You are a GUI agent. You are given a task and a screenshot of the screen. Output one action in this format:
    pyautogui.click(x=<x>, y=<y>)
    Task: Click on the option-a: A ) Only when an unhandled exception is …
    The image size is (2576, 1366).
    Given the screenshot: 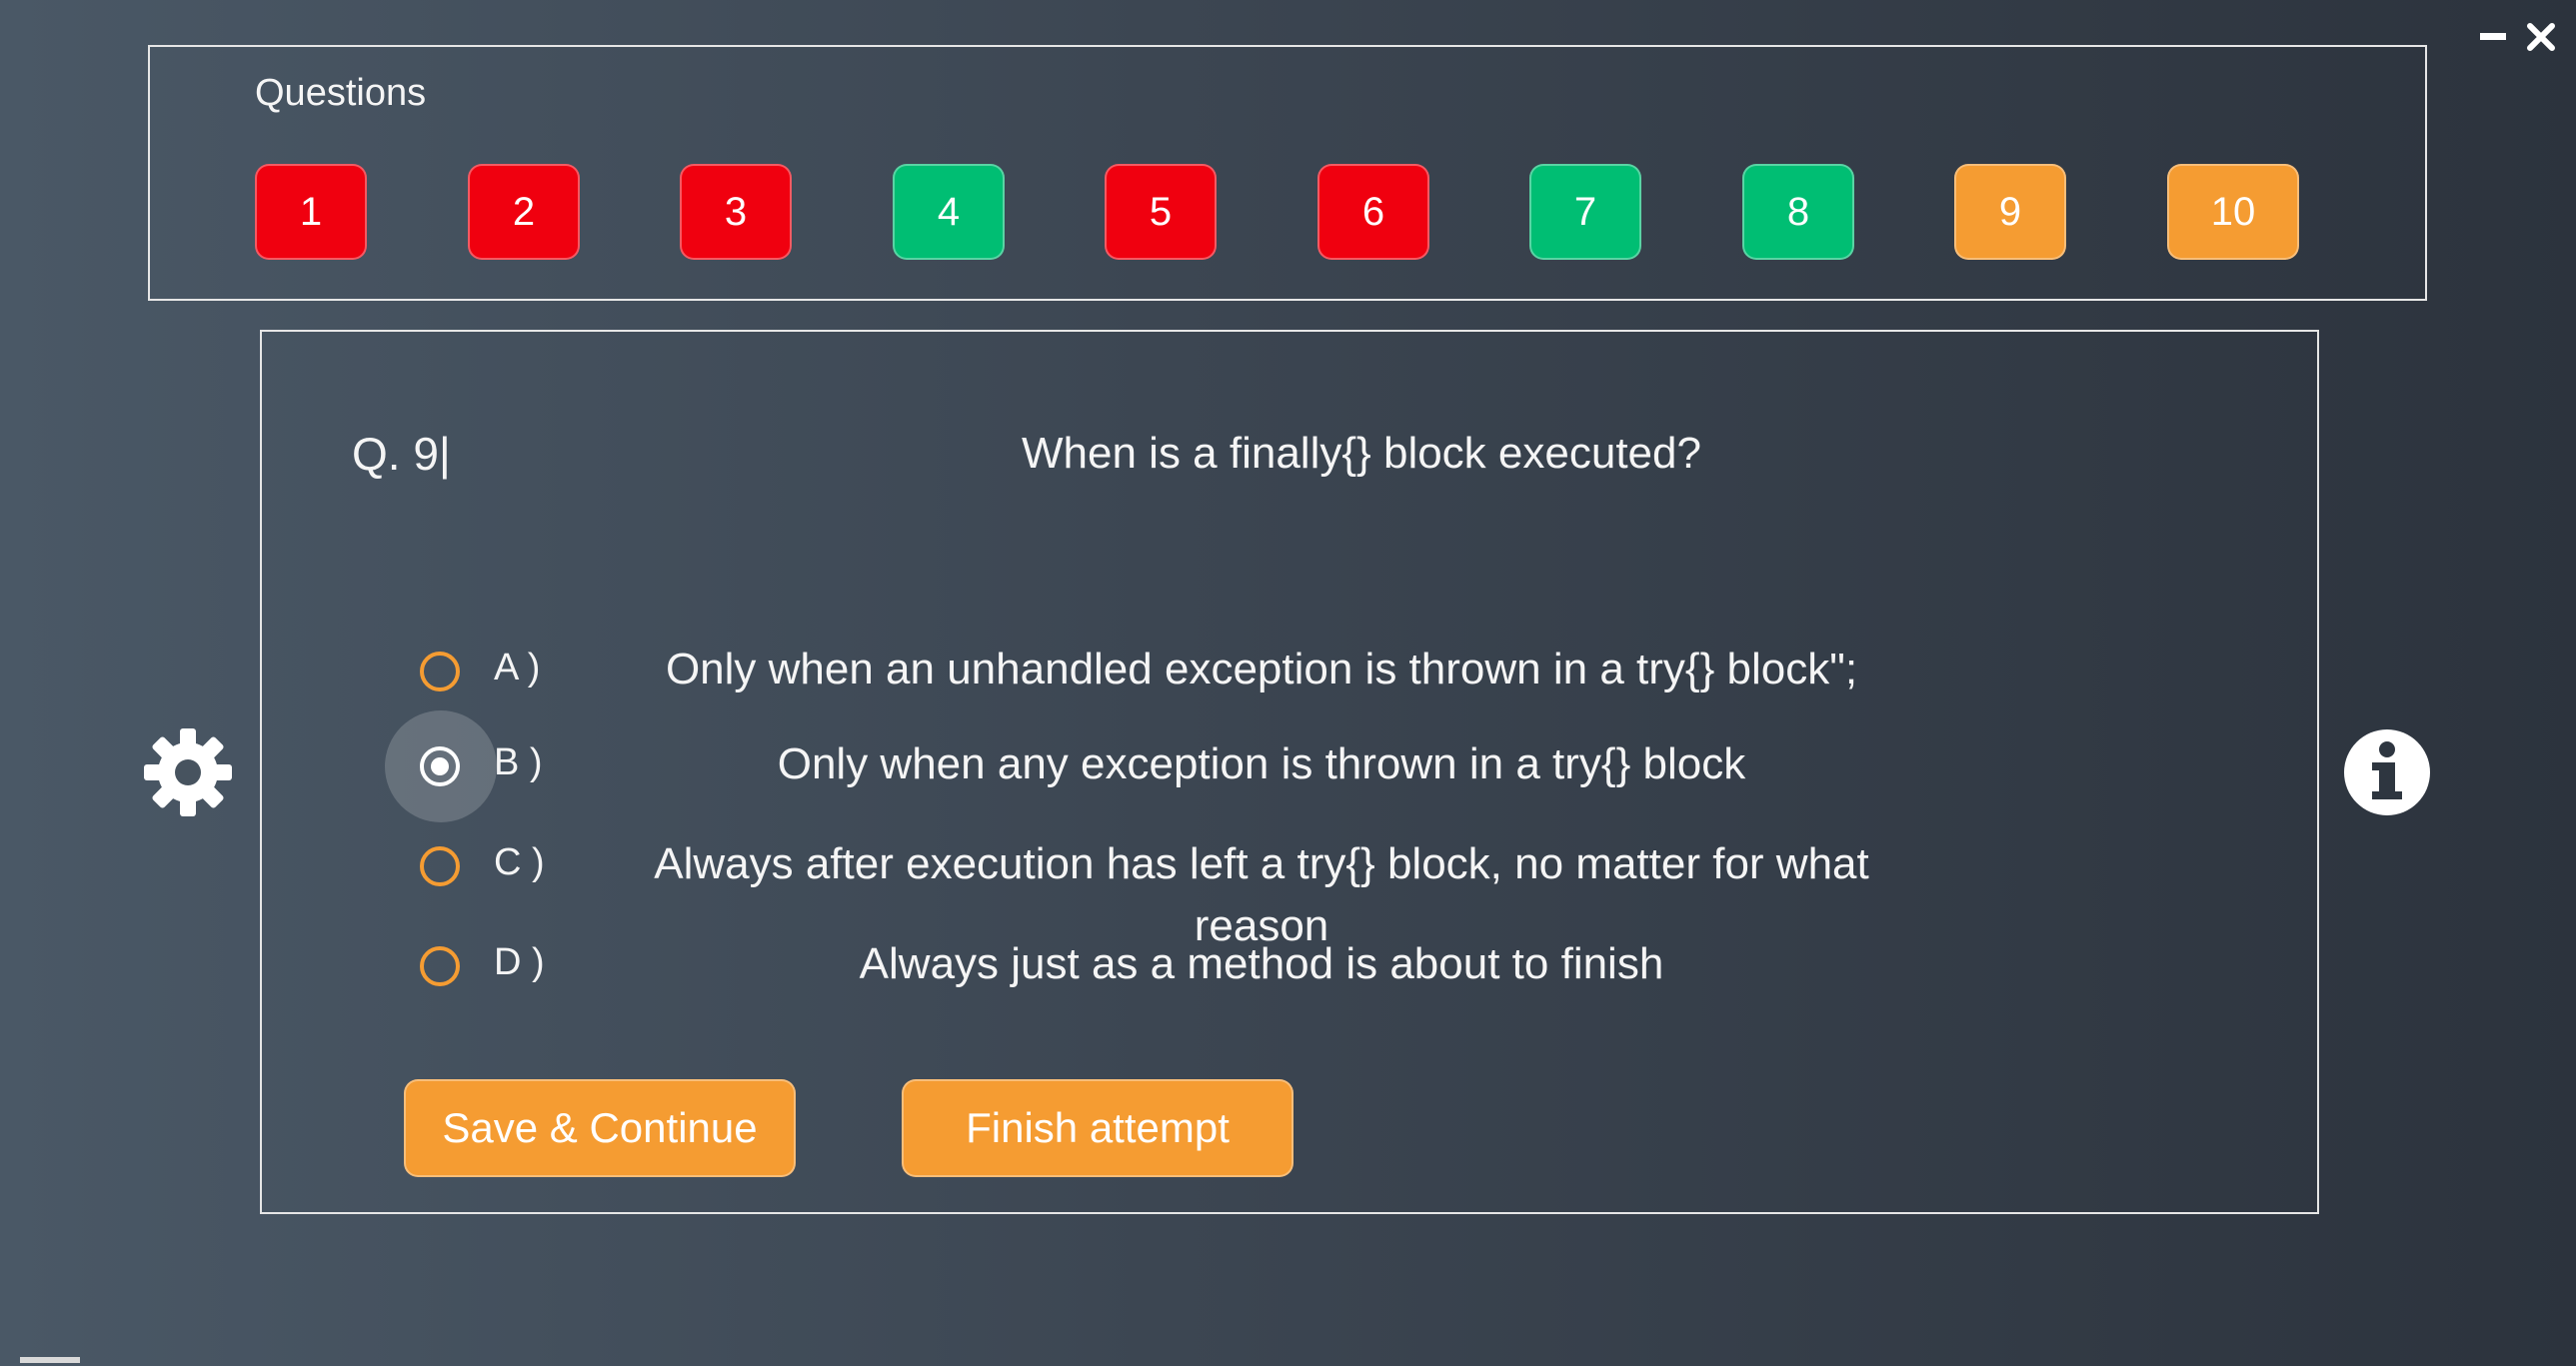 What is the action you would take?
    pyautogui.click(x=1211, y=671)
    